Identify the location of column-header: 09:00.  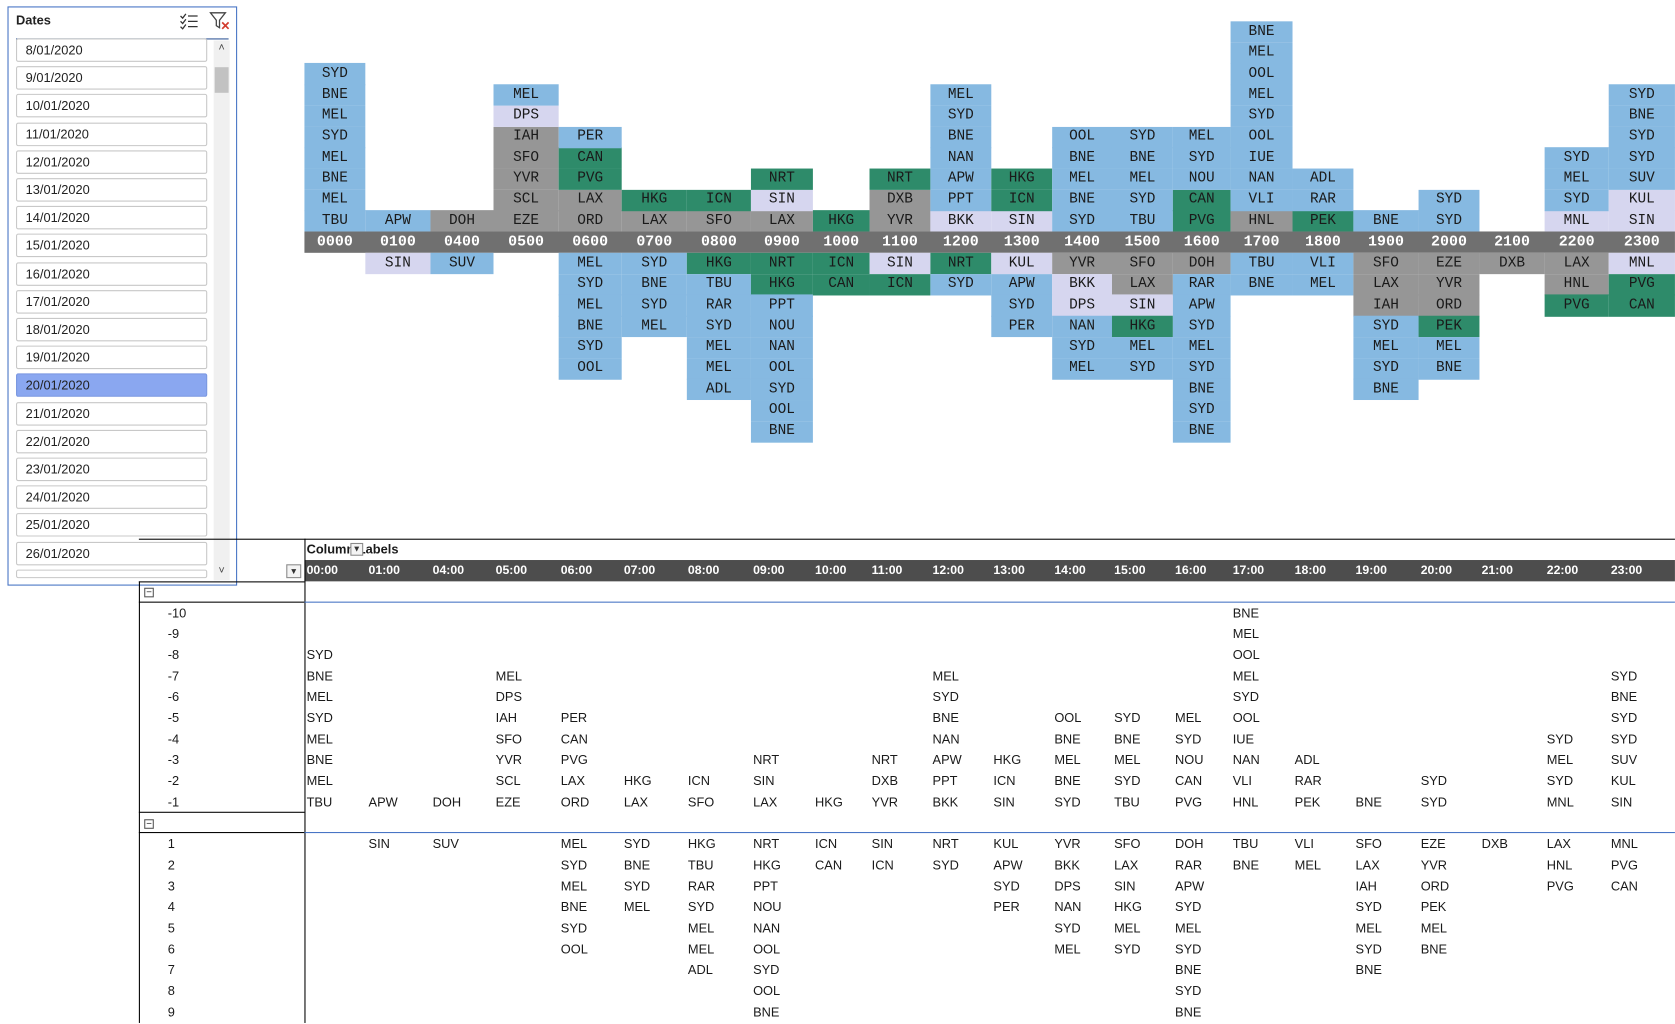
(769, 571).